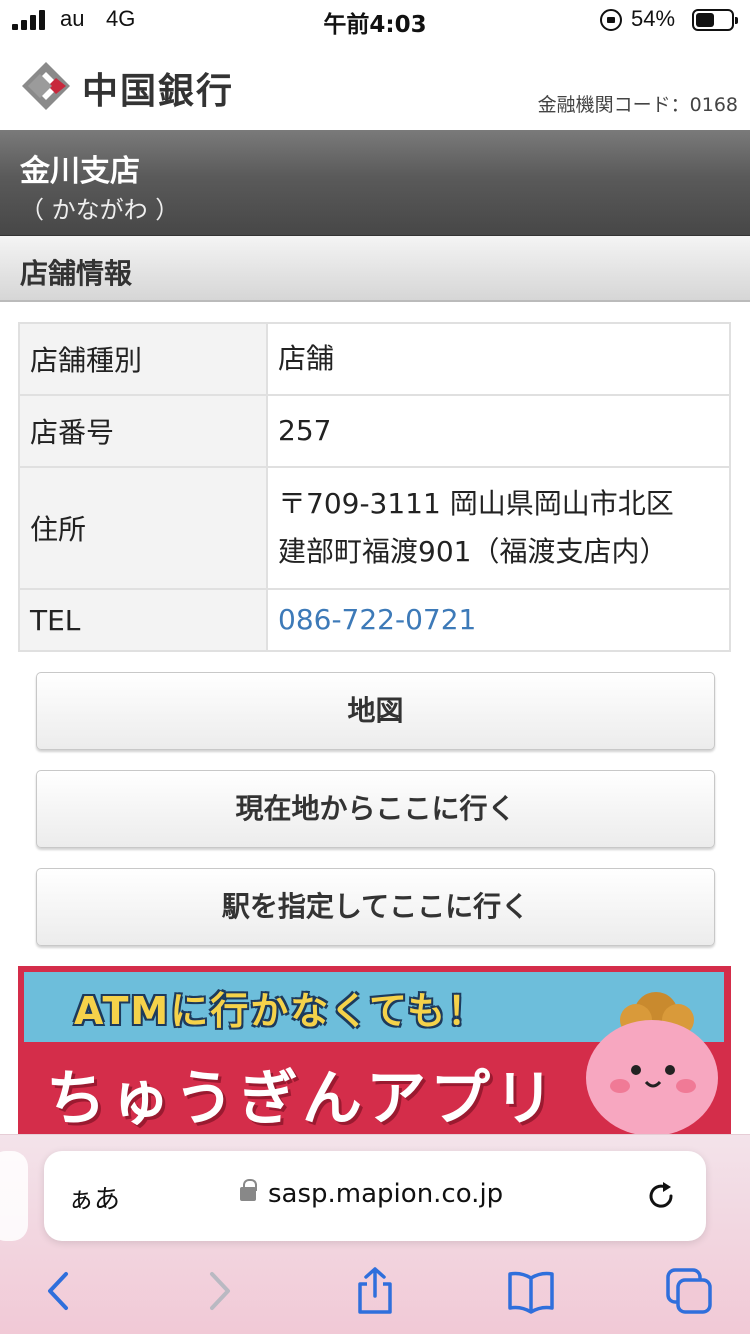 The width and height of the screenshot is (750, 1334). What do you see at coordinates (80, 171) in the screenshot?
I see `branch-name: 金川支店` at bounding box center [80, 171].